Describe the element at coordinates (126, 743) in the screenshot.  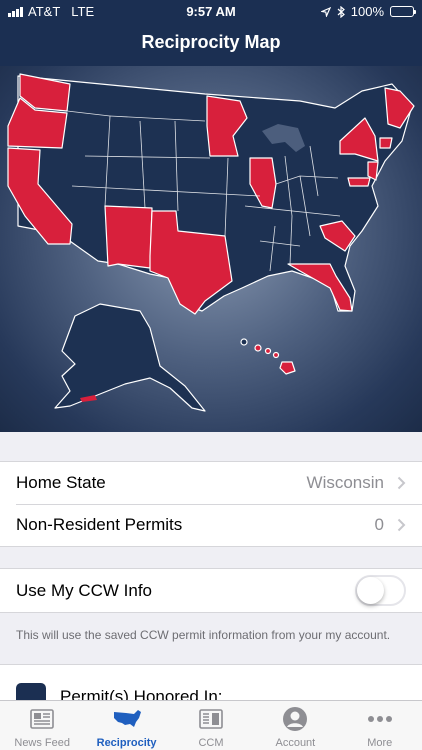
I see `tab-label: Reciprocity` at that location.